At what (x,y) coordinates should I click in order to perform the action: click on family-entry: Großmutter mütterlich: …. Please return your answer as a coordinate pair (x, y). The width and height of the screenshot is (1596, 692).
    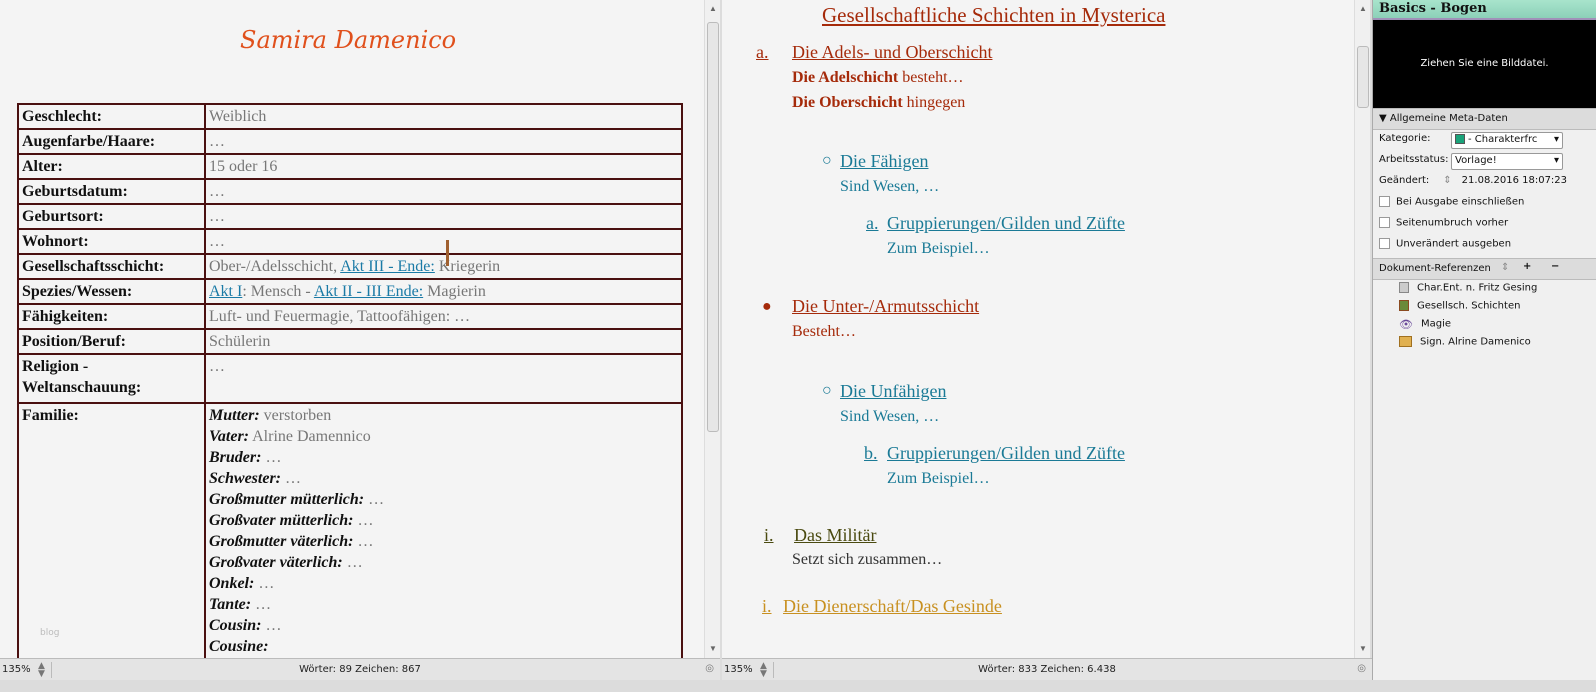
    Looking at the image, I should click on (443, 499).